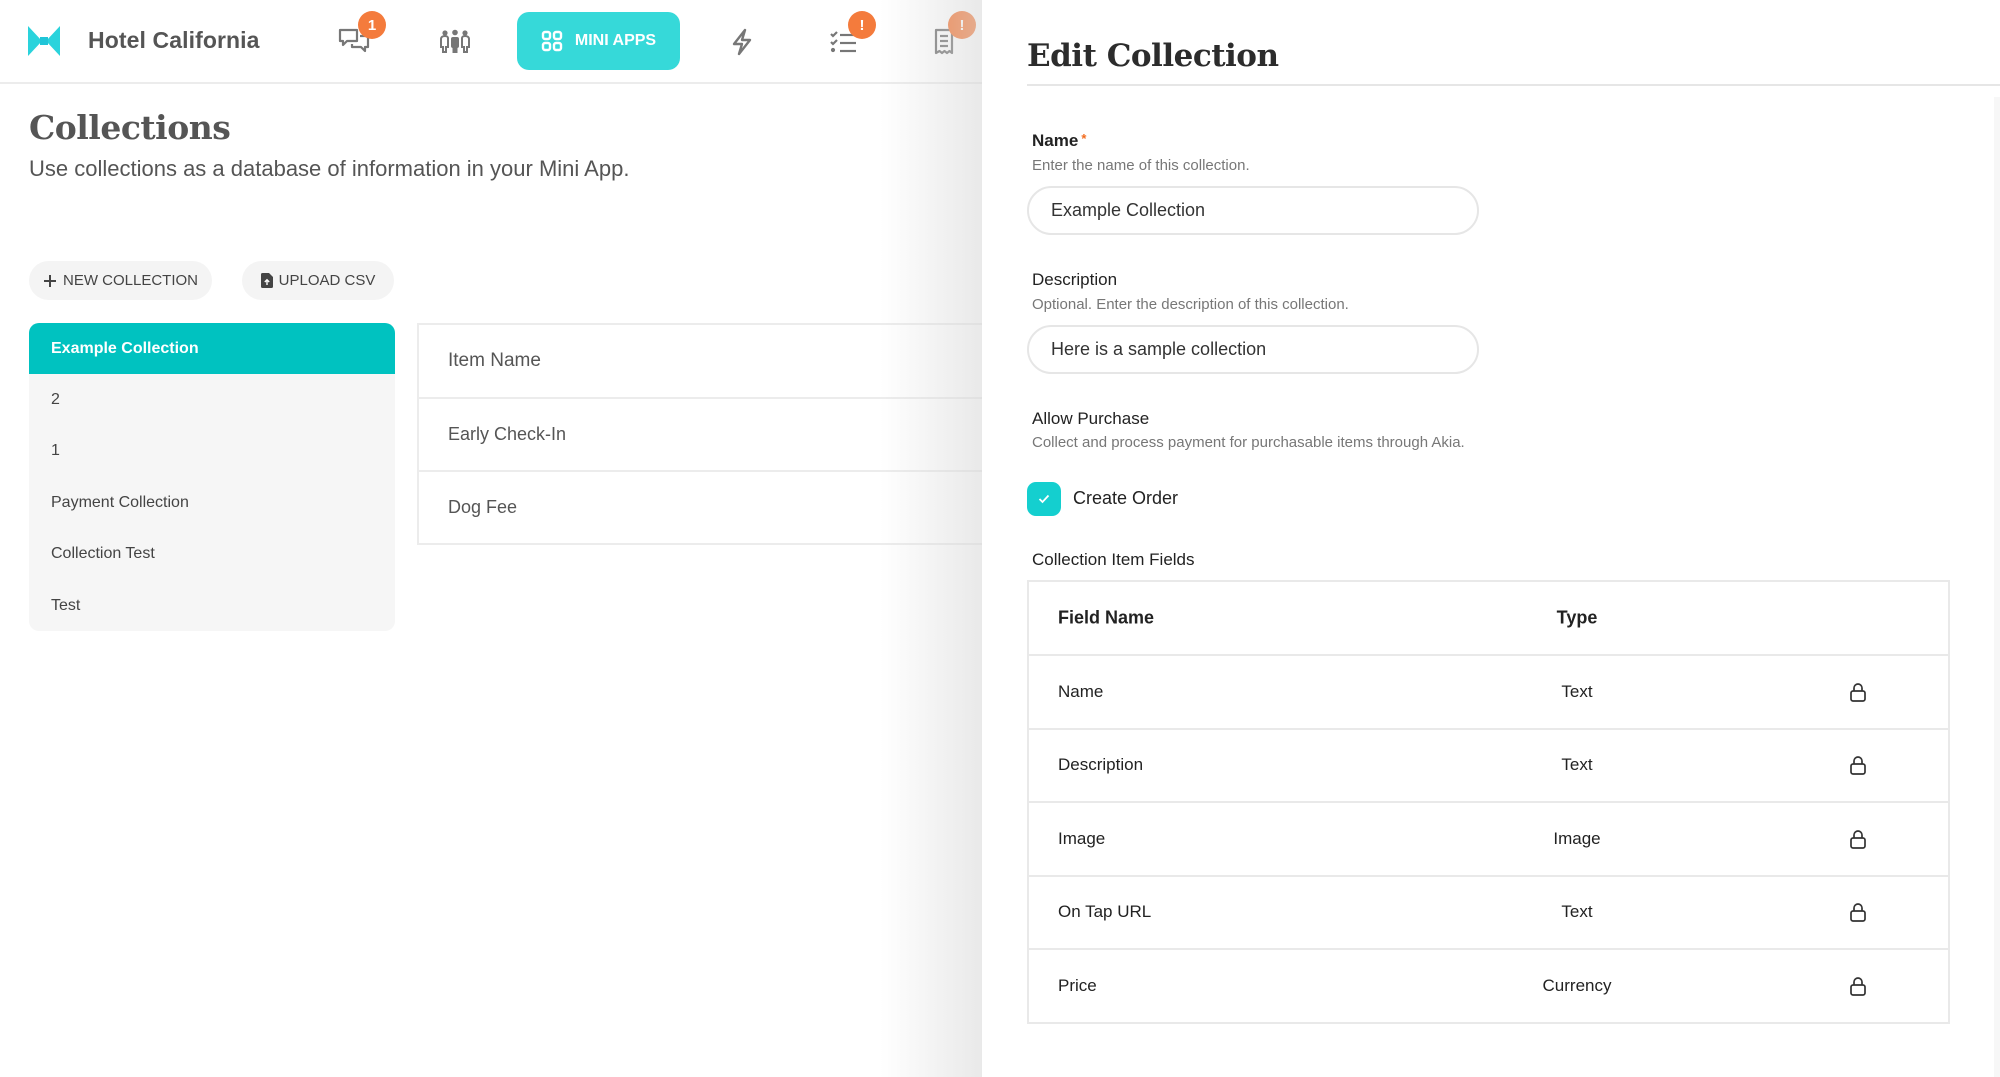  What do you see at coordinates (212, 348) in the screenshot?
I see `collection-item-active: Example Collection` at bounding box center [212, 348].